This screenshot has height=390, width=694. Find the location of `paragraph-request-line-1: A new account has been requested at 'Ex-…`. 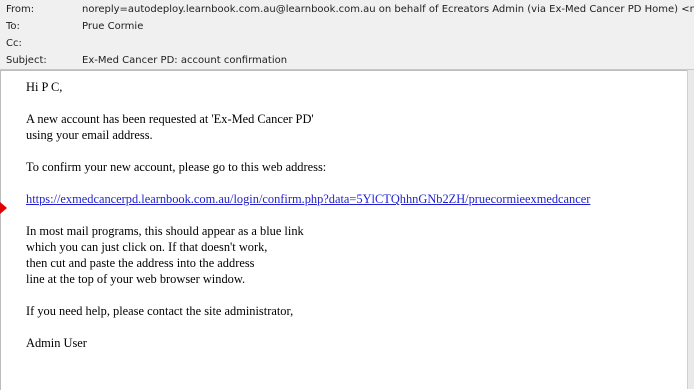

paragraph-request-line-1: A new account has been requested at 'Ex-… is located at coordinates (170, 119).